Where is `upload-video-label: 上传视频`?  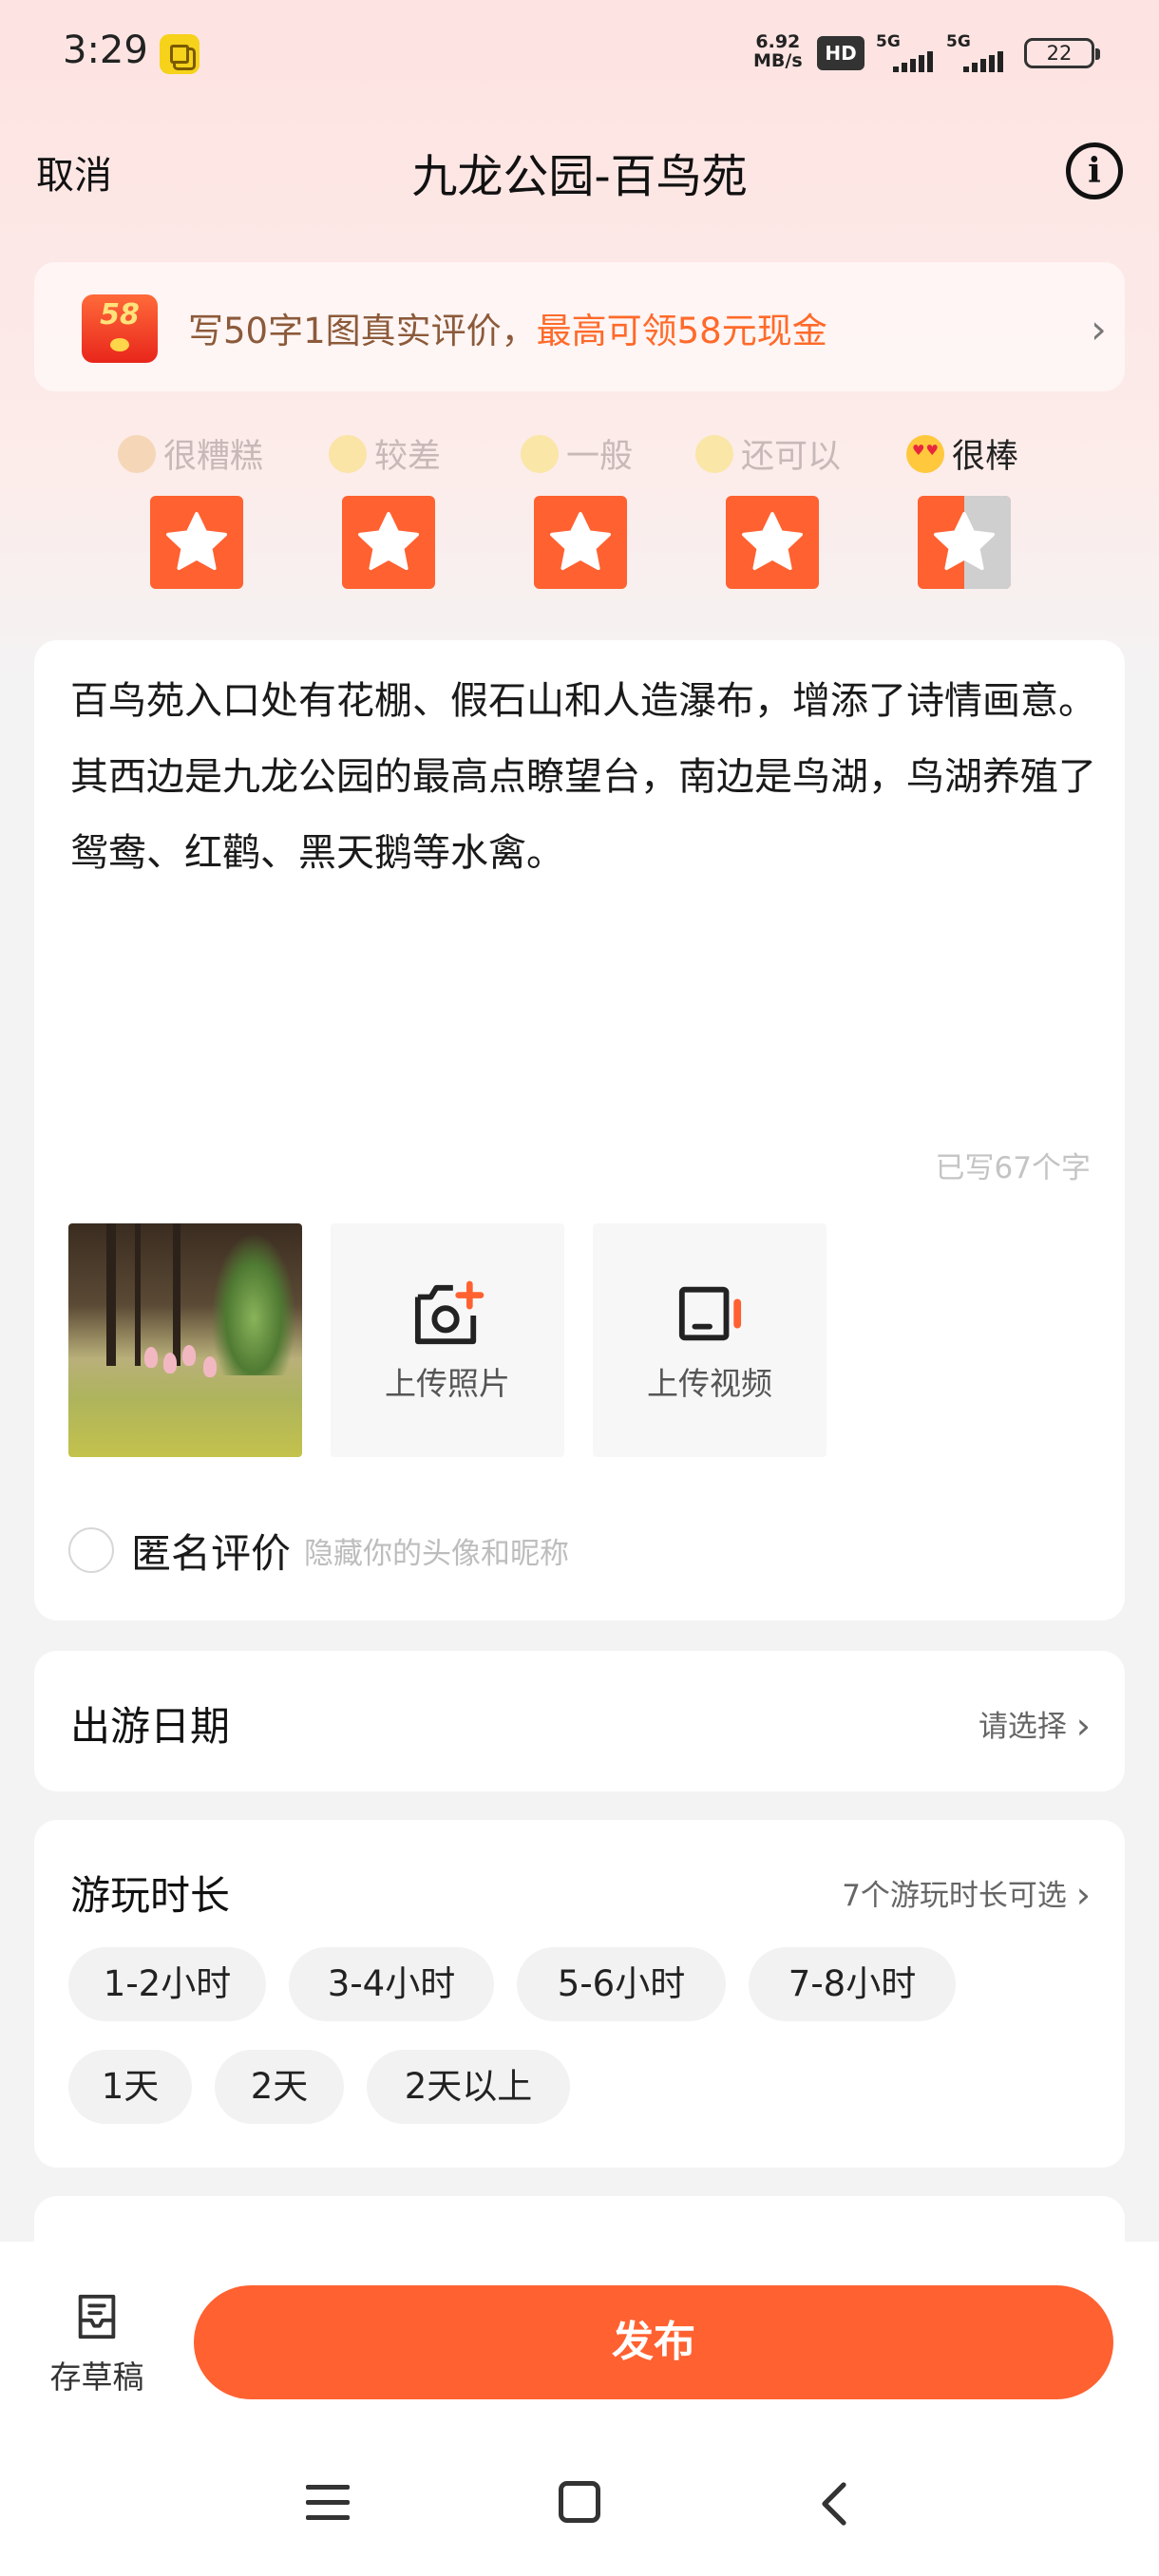
upload-video-label: 上传视频 is located at coordinates (709, 1383).